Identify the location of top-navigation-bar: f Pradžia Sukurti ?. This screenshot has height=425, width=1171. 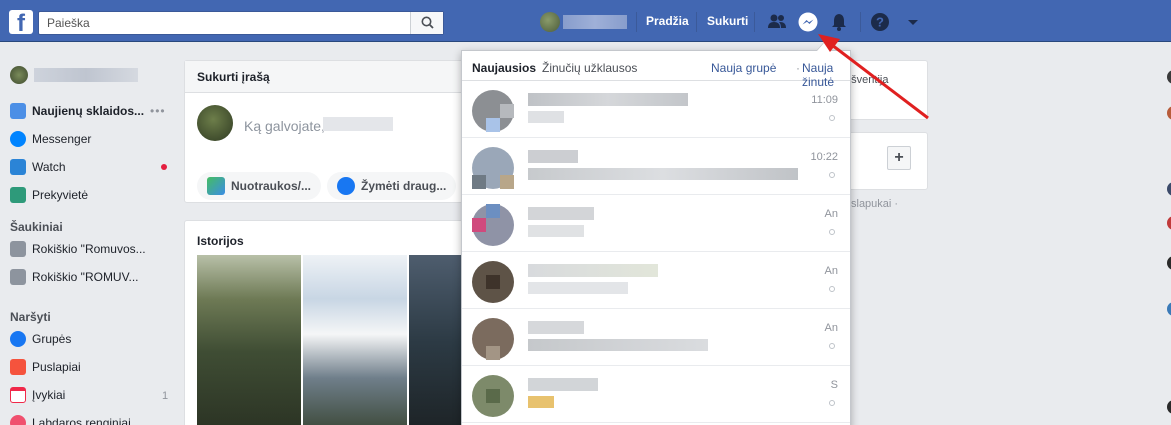
(585, 21).